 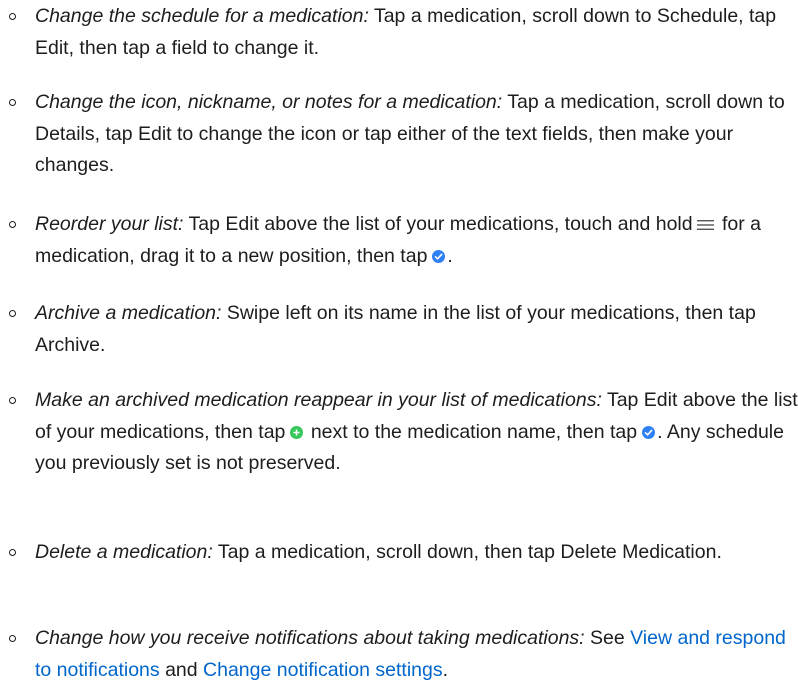 What do you see at coordinates (607, 638) in the screenshot?
I see `item-text: See` at bounding box center [607, 638].